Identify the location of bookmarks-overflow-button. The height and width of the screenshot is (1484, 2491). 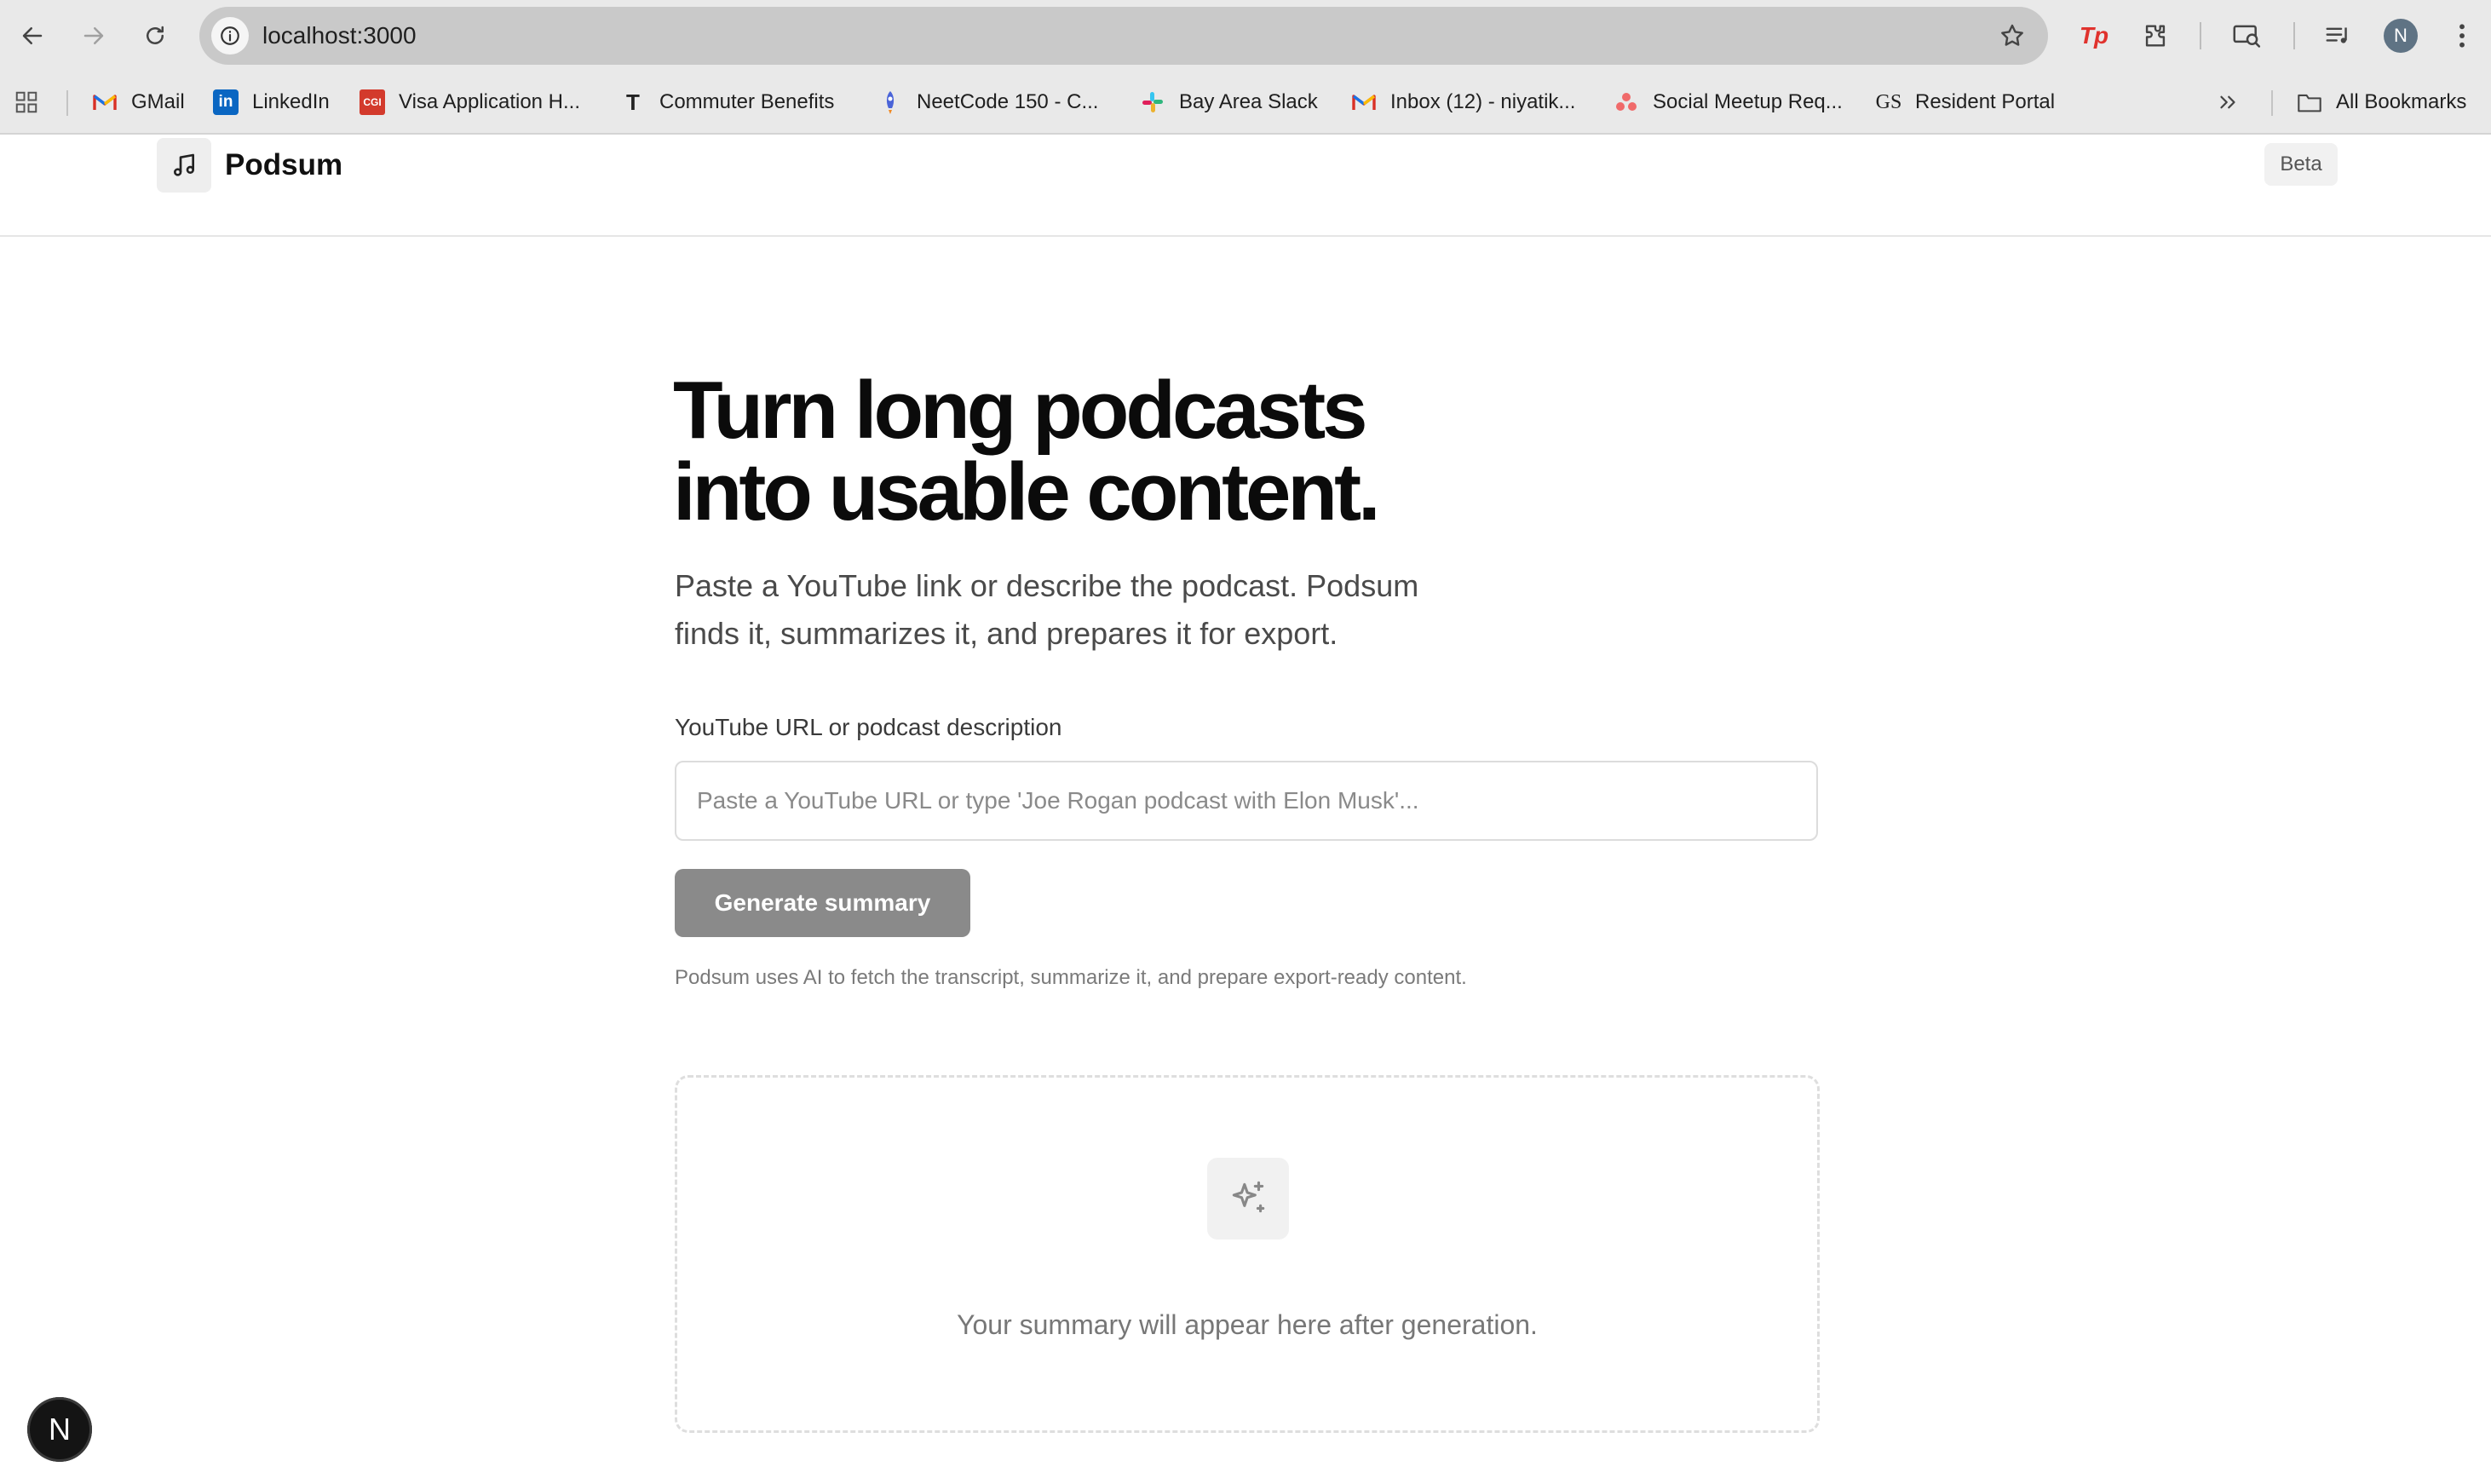
(2228, 102).